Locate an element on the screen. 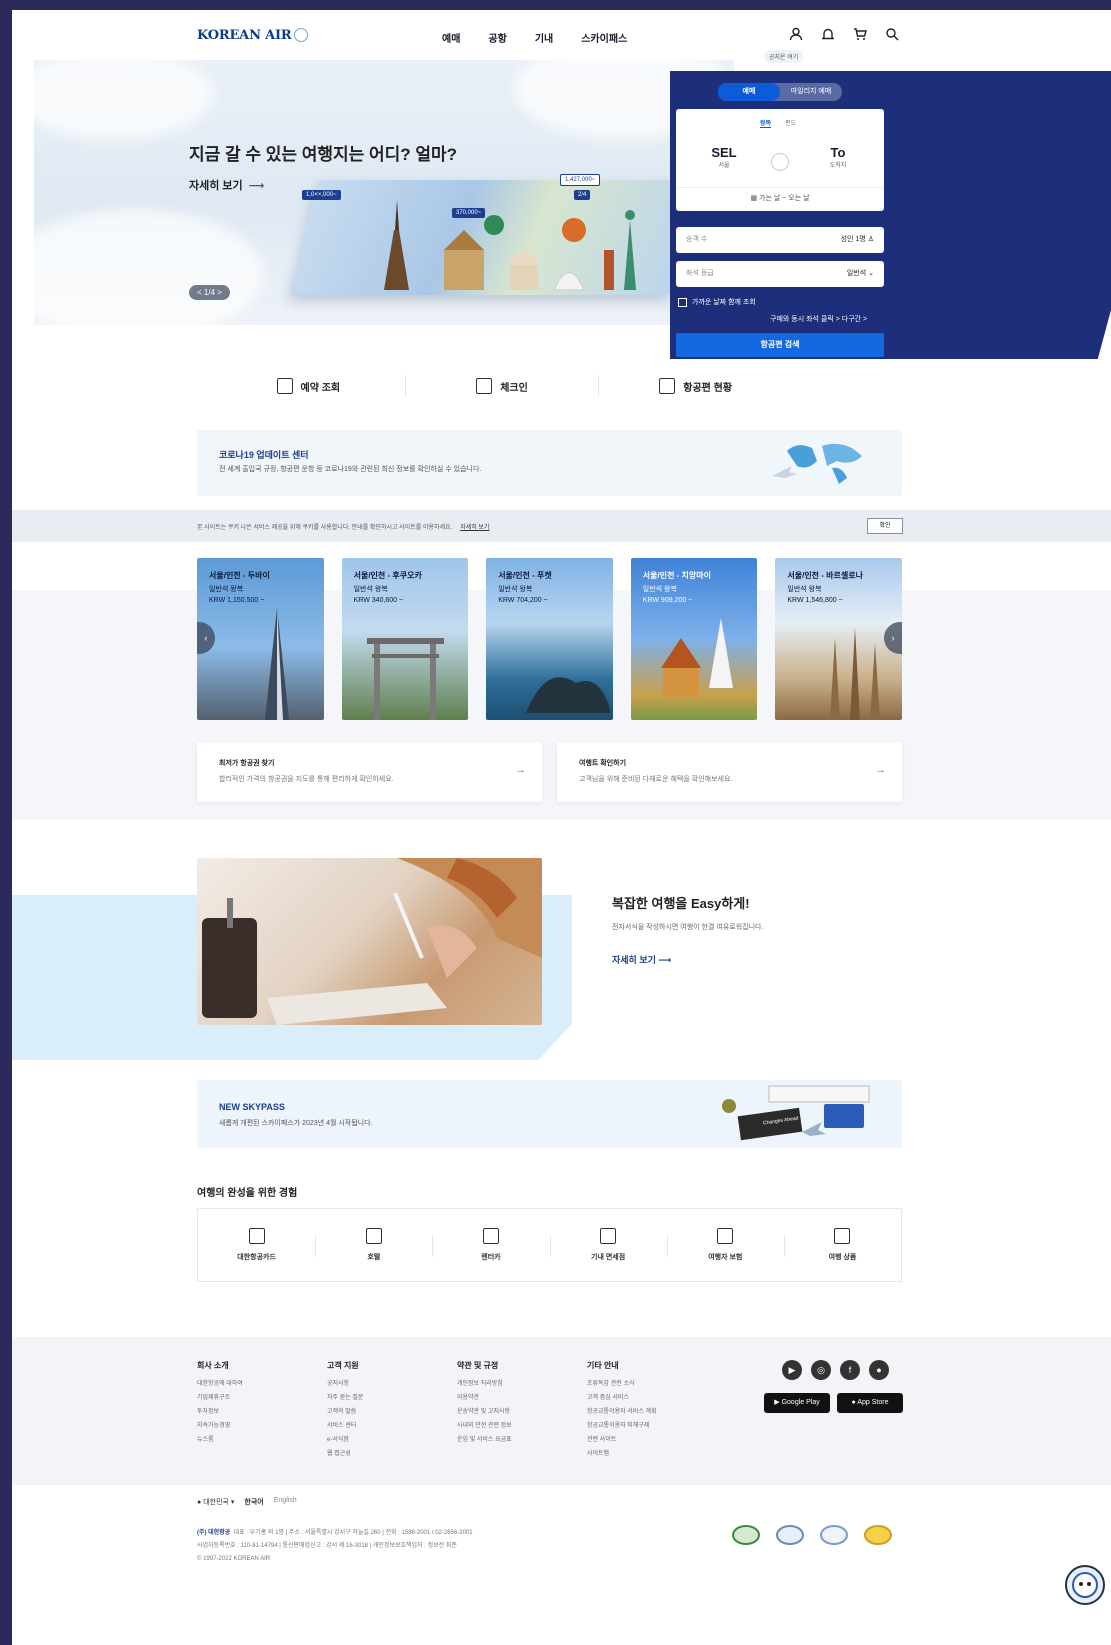  service-duty-free: 기내 면세점 is located at coordinates (608, 1245).